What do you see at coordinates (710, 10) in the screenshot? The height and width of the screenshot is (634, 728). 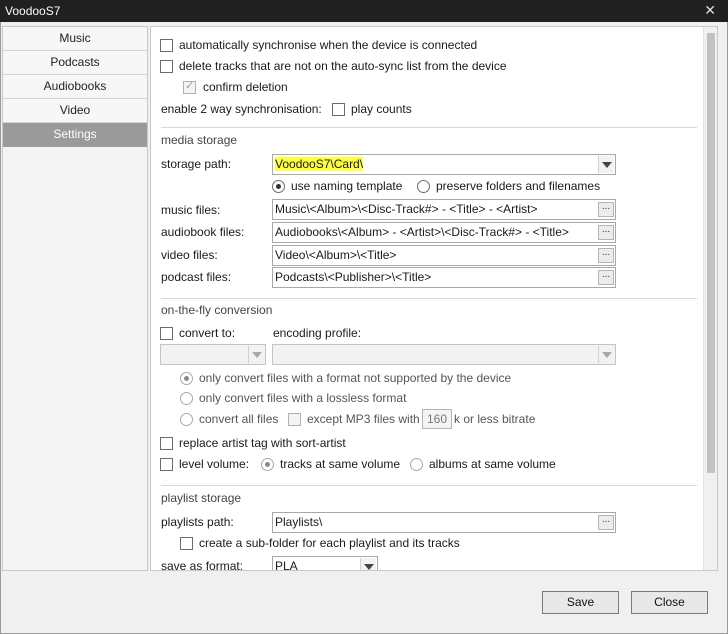 I see `close-window-icon: ✕` at bounding box center [710, 10].